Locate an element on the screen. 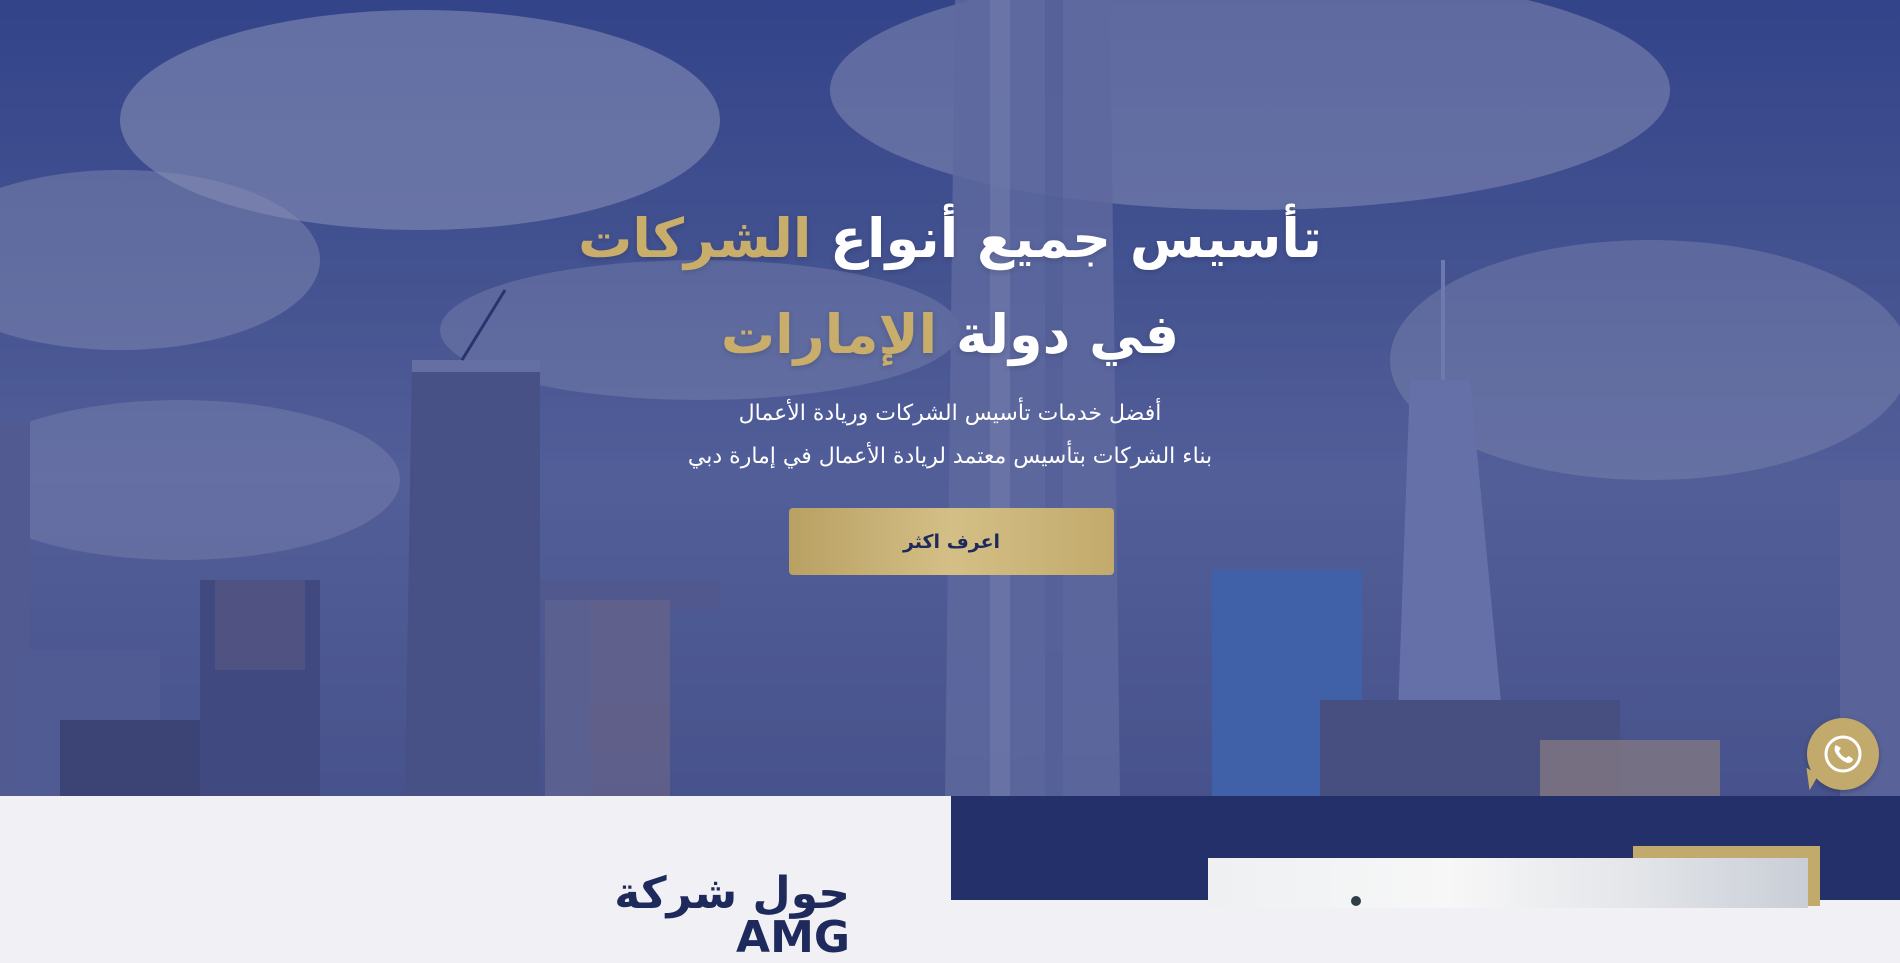 This screenshot has width=1900, height=963. whatsapp-phone-icon is located at coordinates (1843, 754).